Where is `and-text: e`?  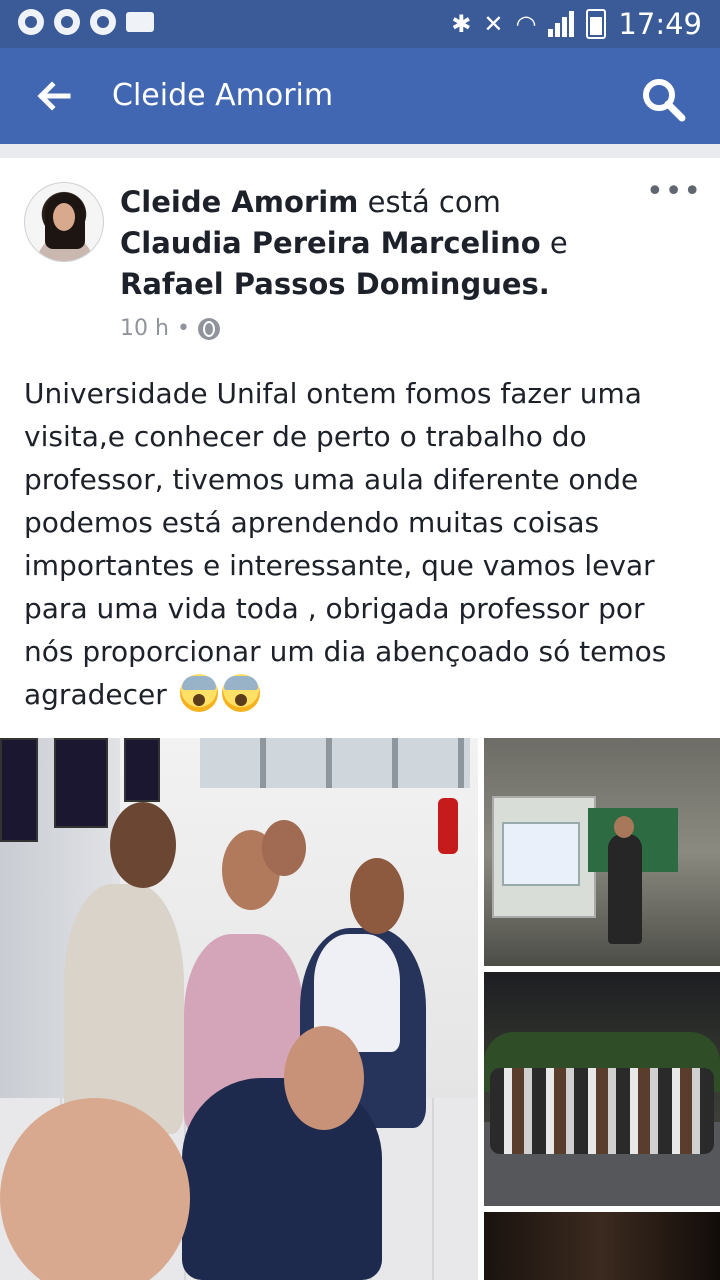
and-text: e is located at coordinates (554, 243).